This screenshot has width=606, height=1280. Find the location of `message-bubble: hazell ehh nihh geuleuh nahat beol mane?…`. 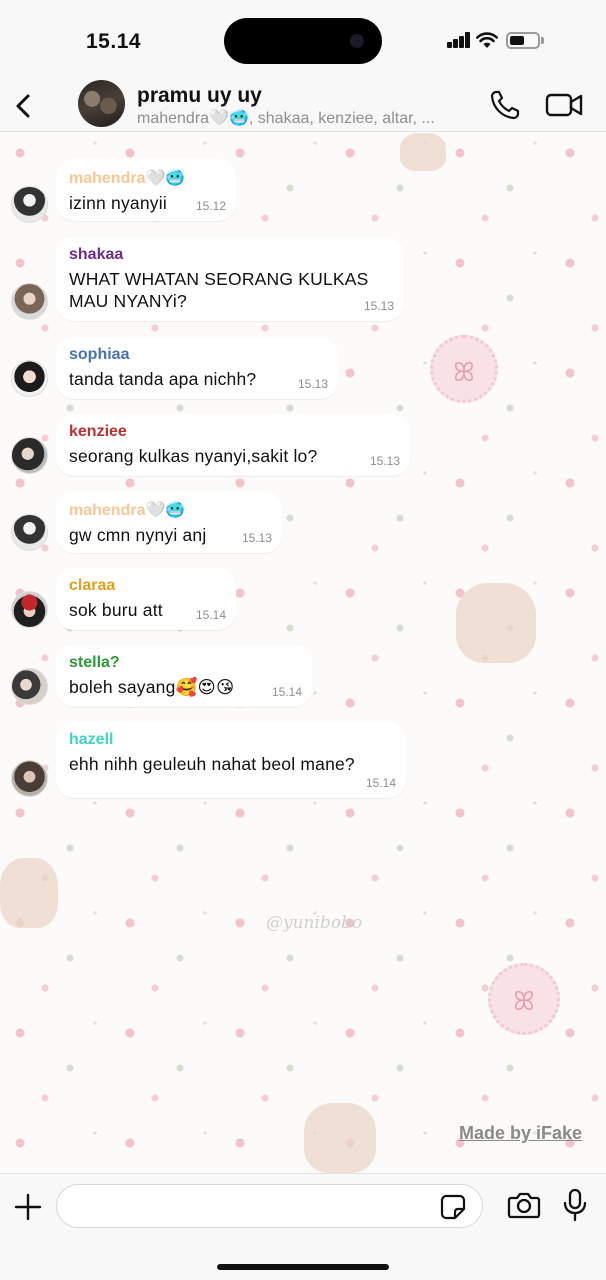

message-bubble: hazell ehh nihh geuleuh nahat beol mane?… is located at coordinates (231, 760).